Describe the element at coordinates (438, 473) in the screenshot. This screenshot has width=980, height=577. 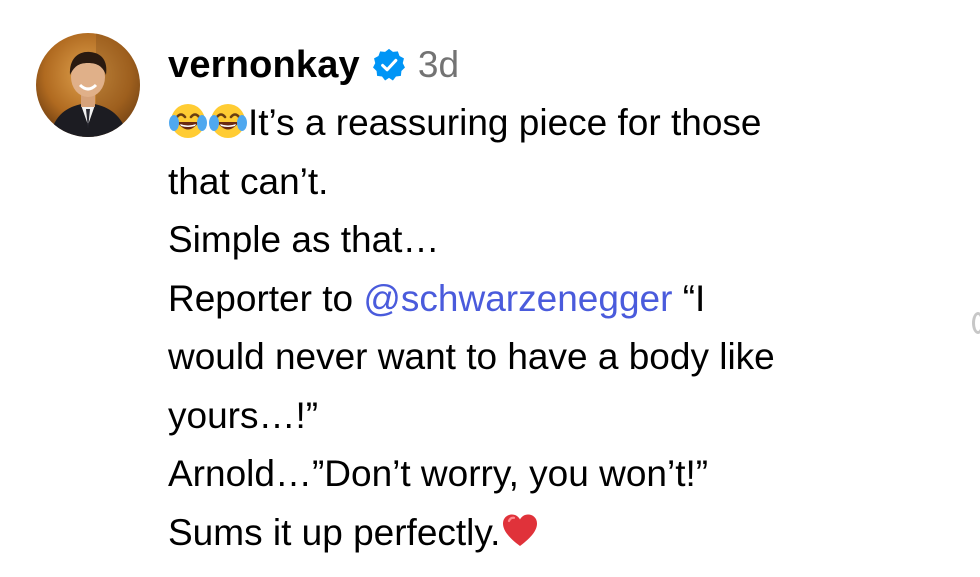
I see `comment-line-7: Arnold…”Don’t worry, you won’t!”` at that location.